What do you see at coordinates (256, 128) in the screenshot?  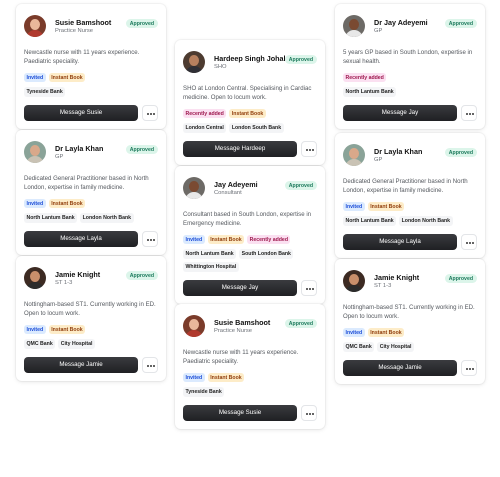 I see `bank-badge: London South Bank` at bounding box center [256, 128].